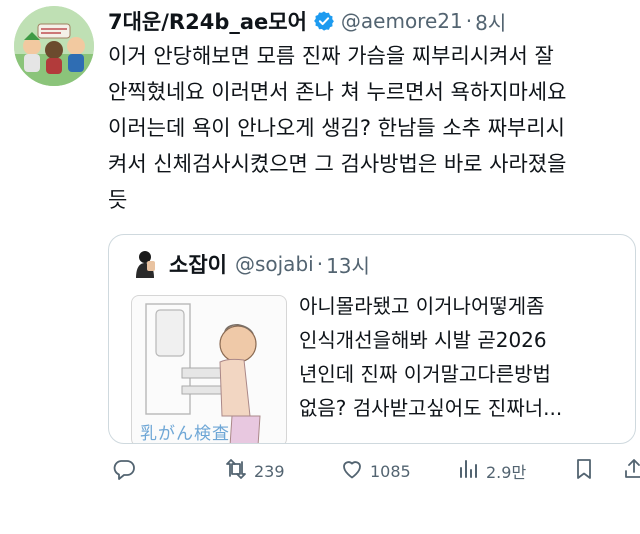  I want to click on views-chart-icon, so click(468, 471).